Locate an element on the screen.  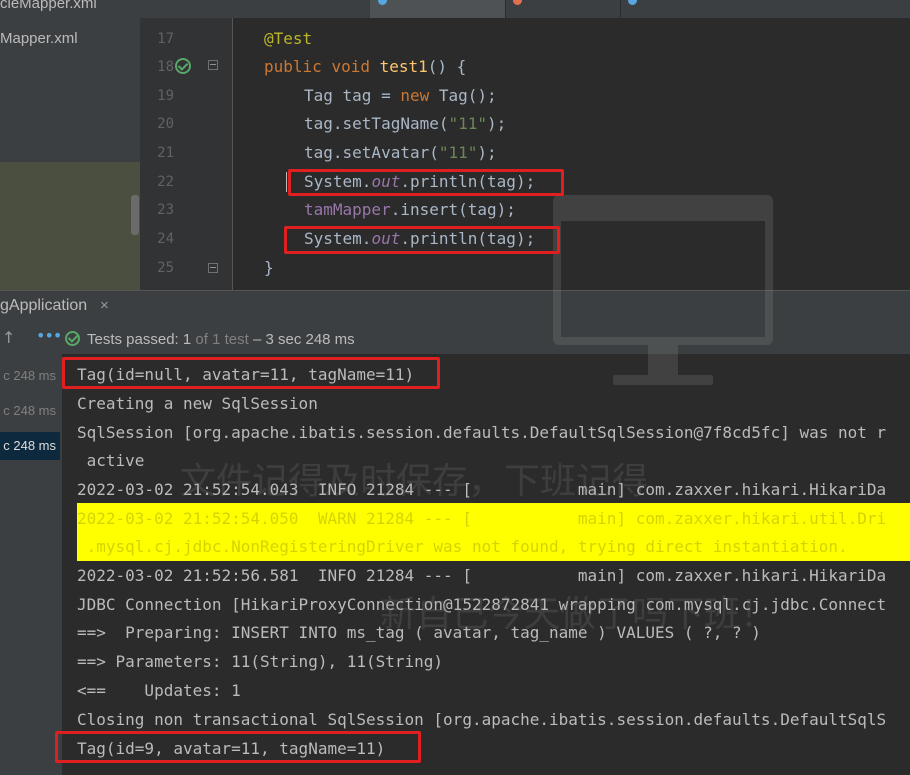
monitor-watermark-icon is located at coordinates (663, 295).